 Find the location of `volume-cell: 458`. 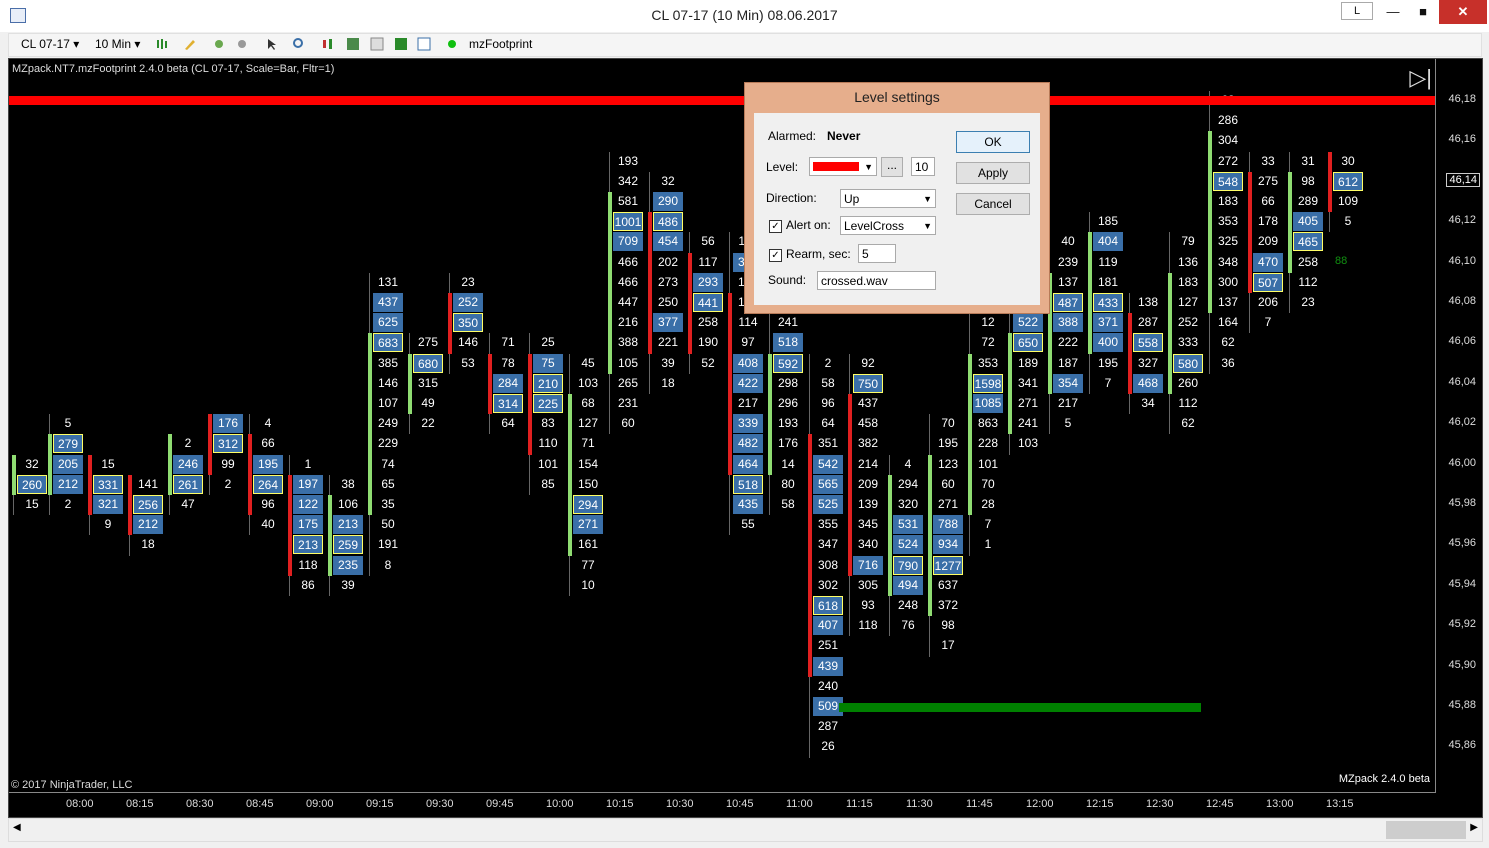

volume-cell: 458 is located at coordinates (868, 423).